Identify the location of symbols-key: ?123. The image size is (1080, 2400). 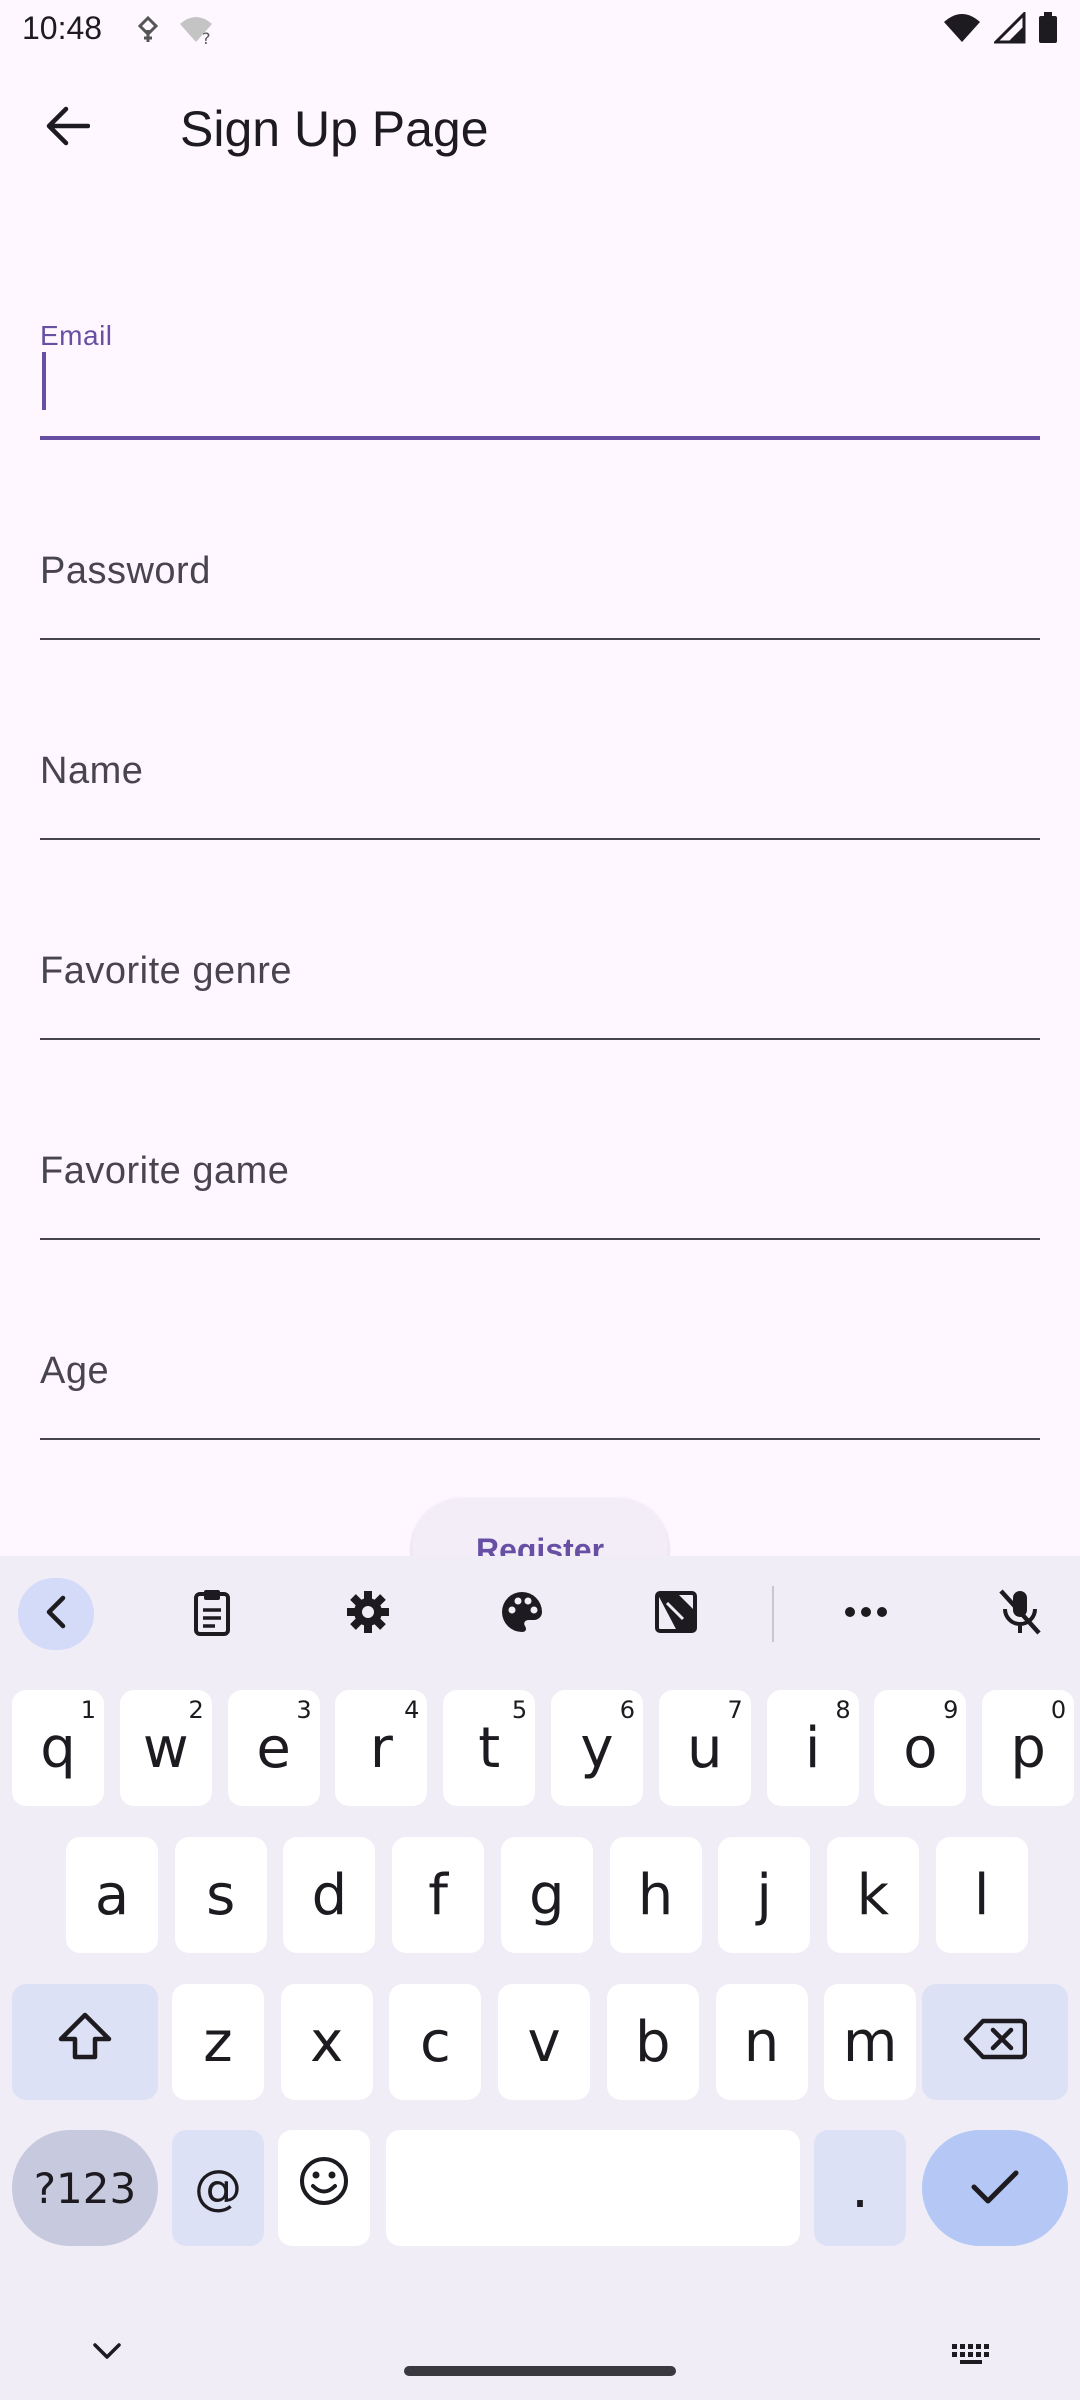
(85, 2188).